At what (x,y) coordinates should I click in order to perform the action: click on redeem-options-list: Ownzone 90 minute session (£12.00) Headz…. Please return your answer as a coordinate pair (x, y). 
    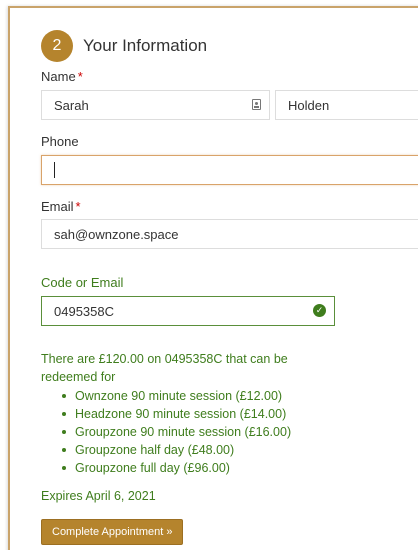
    Looking at the image, I should click on (176, 432).